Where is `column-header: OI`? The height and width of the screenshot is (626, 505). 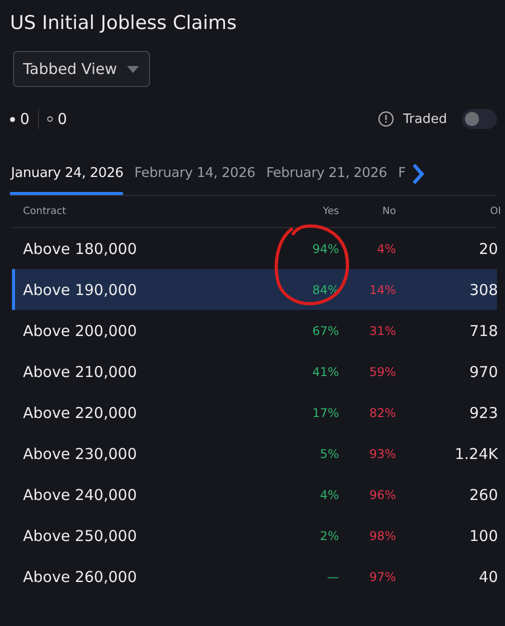
column-header: OI is located at coordinates (495, 211).